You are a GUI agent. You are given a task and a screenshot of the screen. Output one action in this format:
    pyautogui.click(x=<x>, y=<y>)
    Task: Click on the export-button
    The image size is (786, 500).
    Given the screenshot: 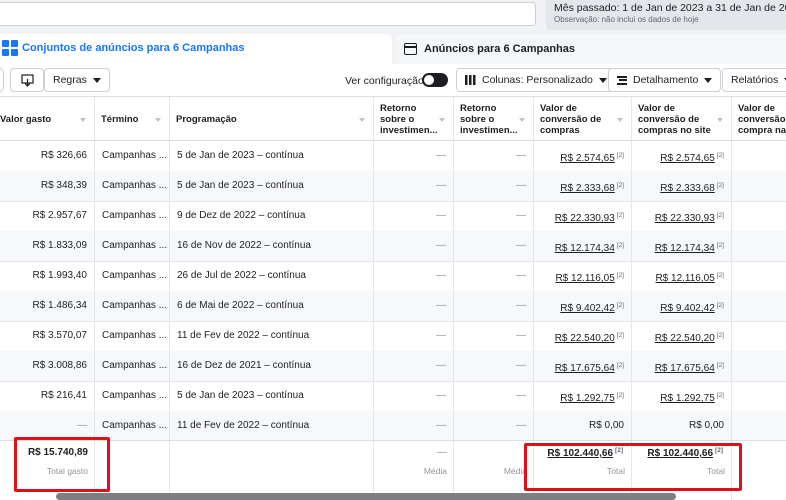 What is the action you would take?
    pyautogui.click(x=27, y=80)
    